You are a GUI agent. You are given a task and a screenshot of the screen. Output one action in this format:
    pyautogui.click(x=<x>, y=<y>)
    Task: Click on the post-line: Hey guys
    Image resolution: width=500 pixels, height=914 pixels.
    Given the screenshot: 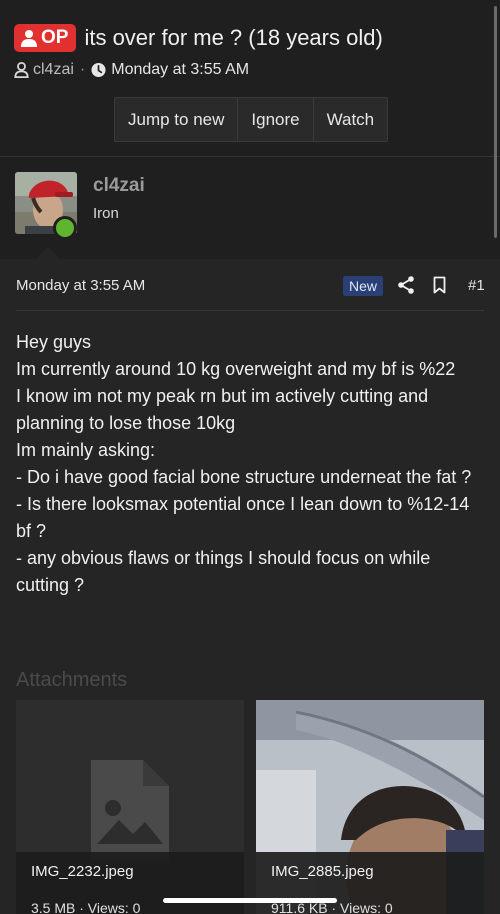 What is the action you would take?
    pyautogui.click(x=54, y=342)
    